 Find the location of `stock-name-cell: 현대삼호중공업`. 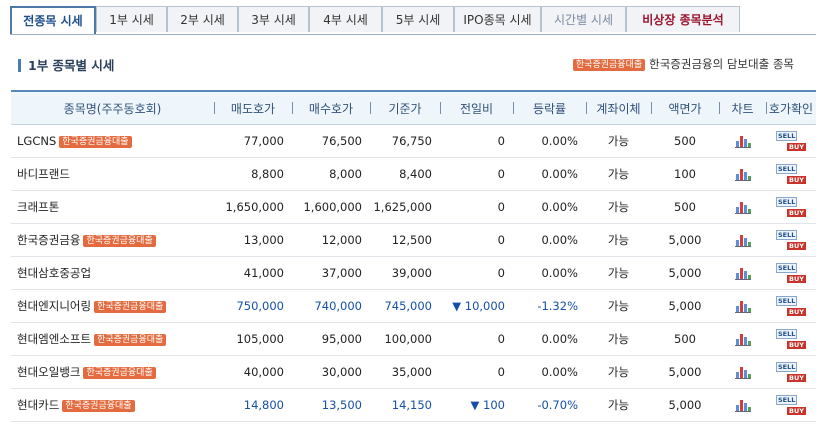

stock-name-cell: 현대삼호중공업 is located at coordinates (112, 273).